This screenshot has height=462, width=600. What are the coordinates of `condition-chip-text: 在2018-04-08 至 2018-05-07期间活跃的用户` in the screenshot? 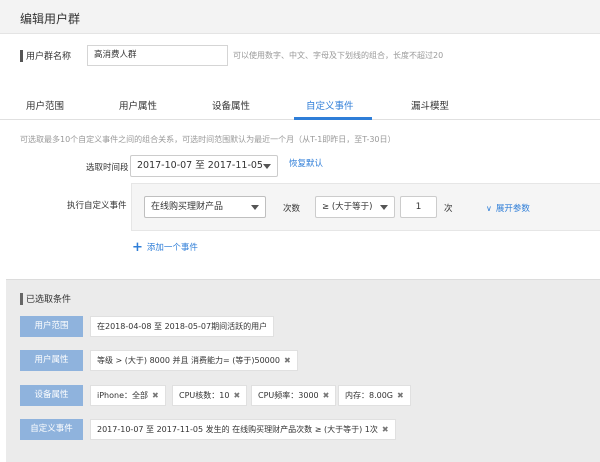 It's located at (182, 326).